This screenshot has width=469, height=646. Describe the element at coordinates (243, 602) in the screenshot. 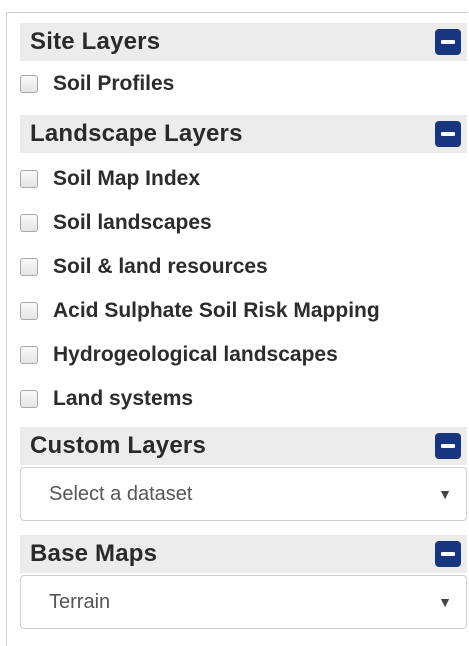

I see `base-maps-select: Terrain ▼` at that location.